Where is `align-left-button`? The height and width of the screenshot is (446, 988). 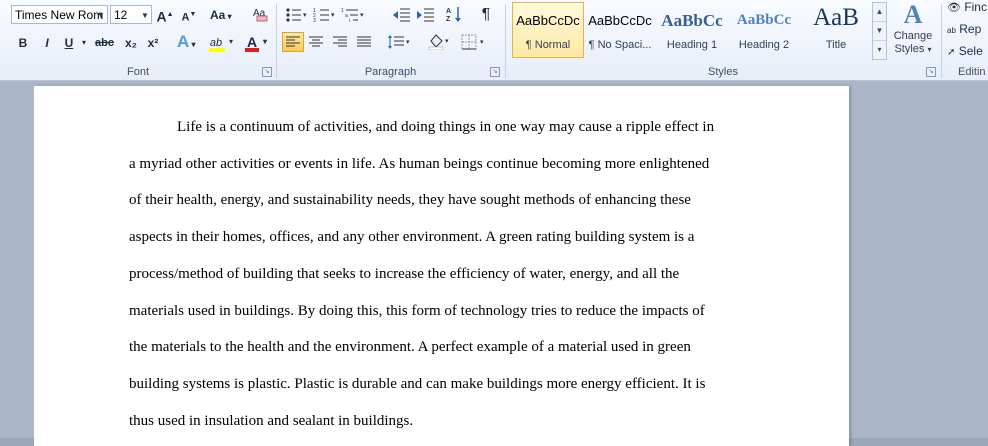 align-left-button is located at coordinates (293, 42).